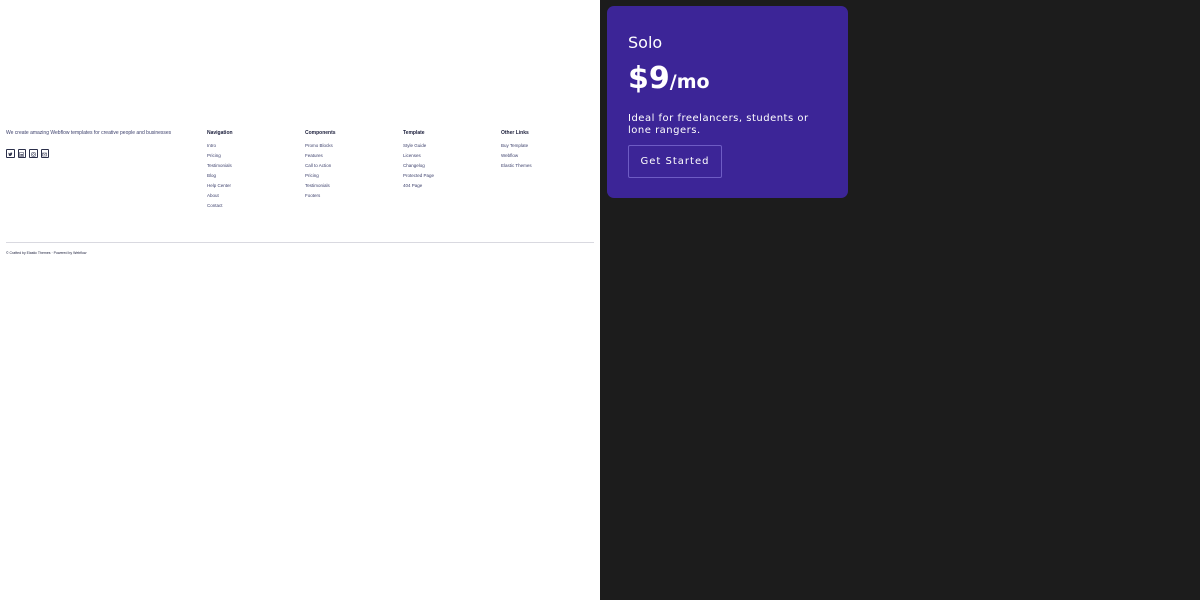 The width and height of the screenshot is (1200, 600). I want to click on footer-link-licenses: Licenses, so click(448, 155).